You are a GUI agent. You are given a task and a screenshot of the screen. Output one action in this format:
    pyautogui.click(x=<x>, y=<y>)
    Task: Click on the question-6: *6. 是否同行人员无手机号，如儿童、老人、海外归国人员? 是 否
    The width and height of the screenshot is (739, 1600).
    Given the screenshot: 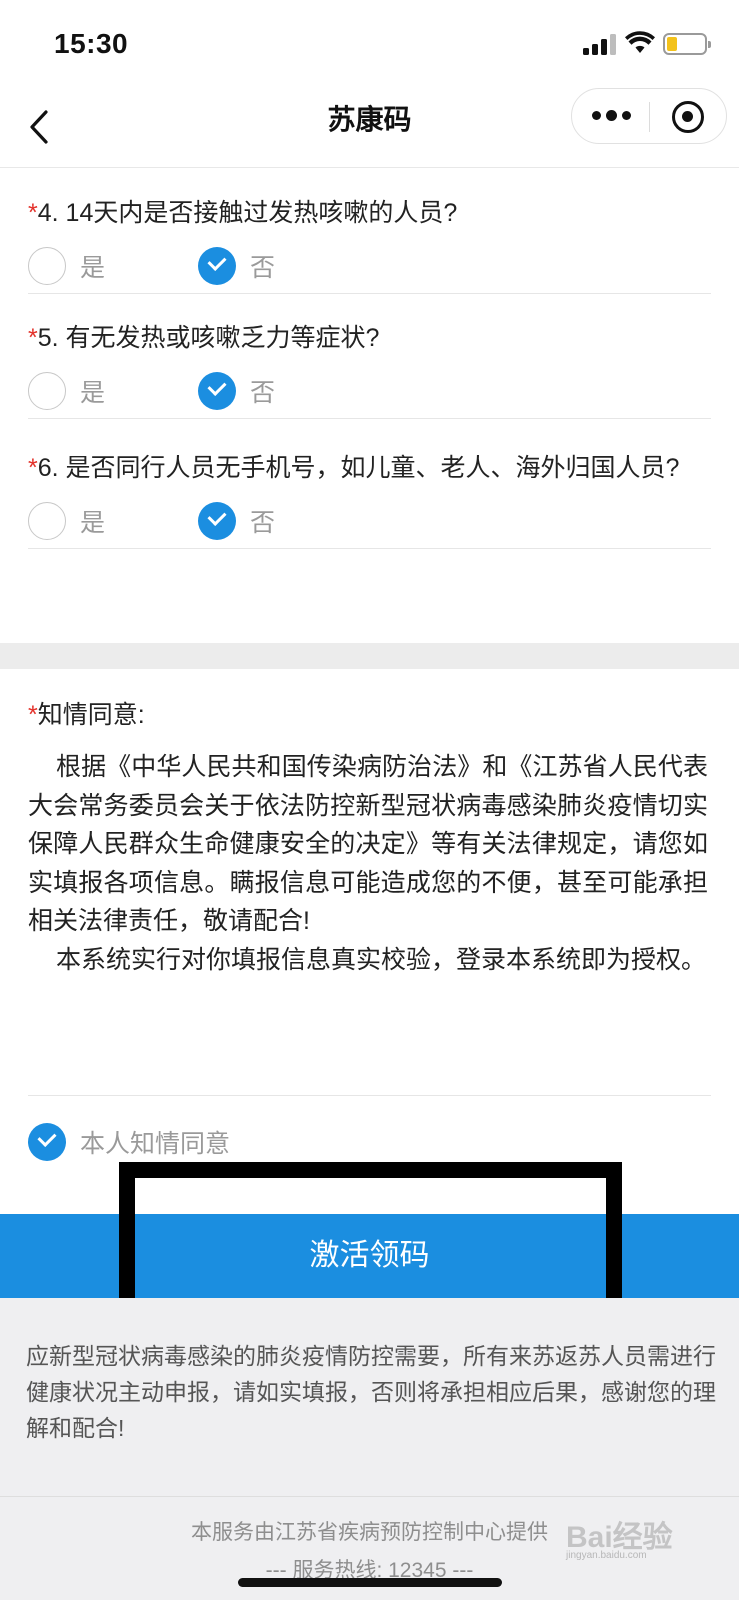 What is the action you would take?
    pyautogui.click(x=369, y=498)
    